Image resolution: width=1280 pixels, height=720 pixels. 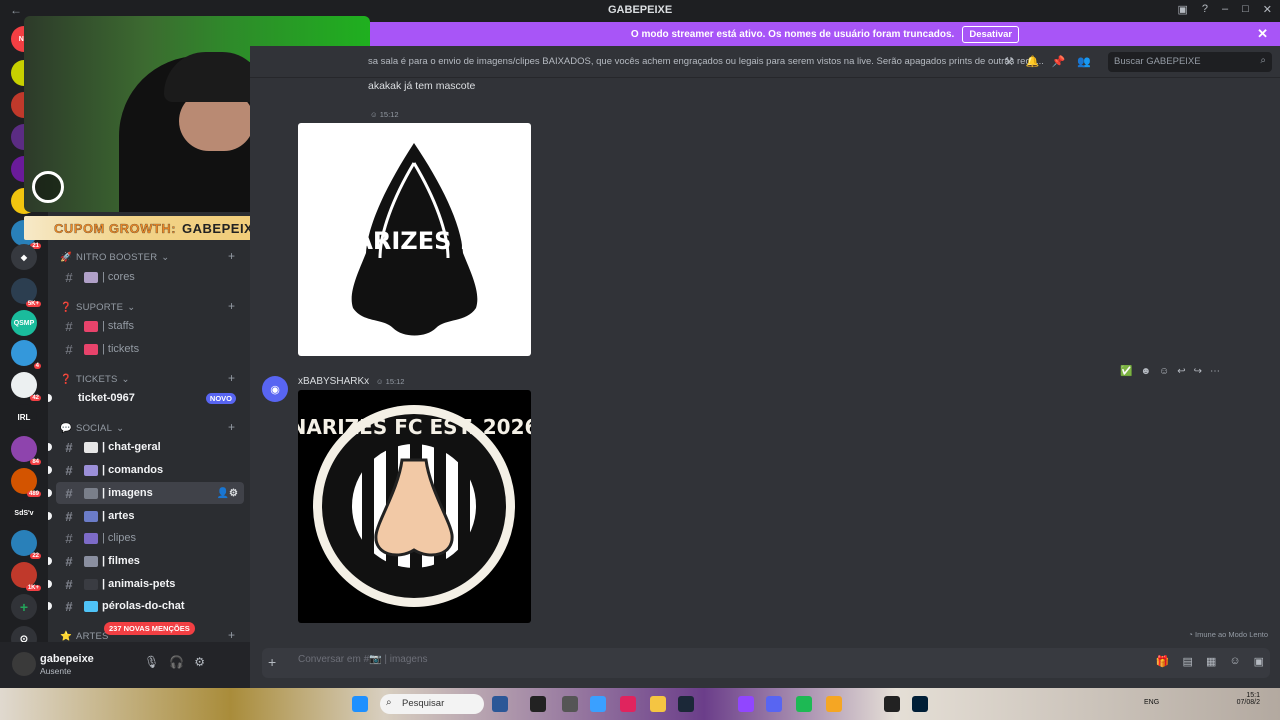 I want to click on steam-icon, so click(x=686, y=704).